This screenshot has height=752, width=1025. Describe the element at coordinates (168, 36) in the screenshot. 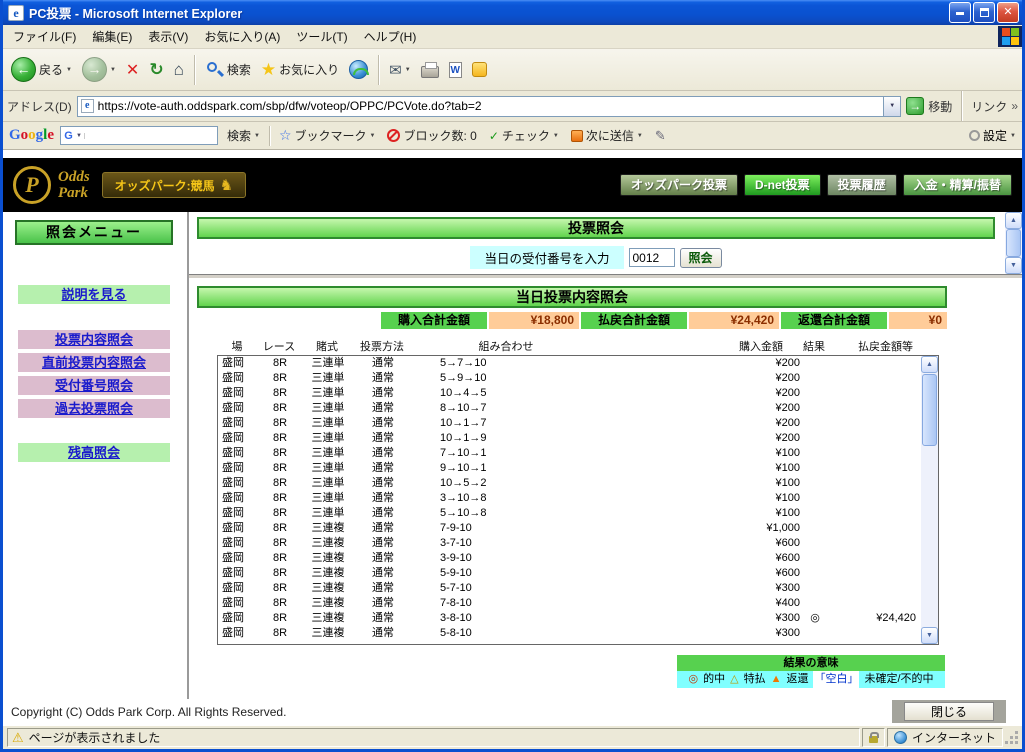

I see `menu-view: 表示(V)` at that location.